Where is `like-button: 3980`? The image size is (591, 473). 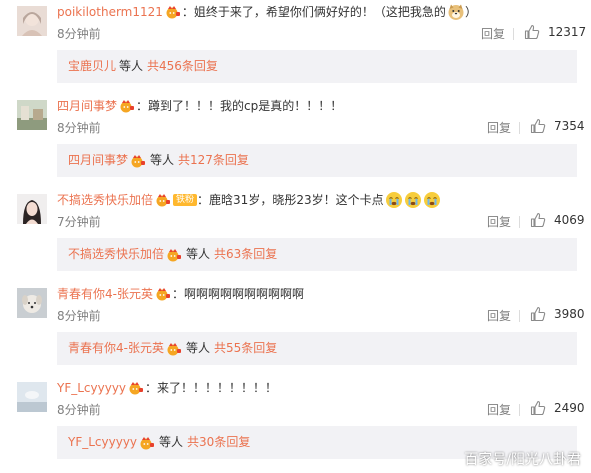
like-button: 3980 is located at coordinates (557, 314).